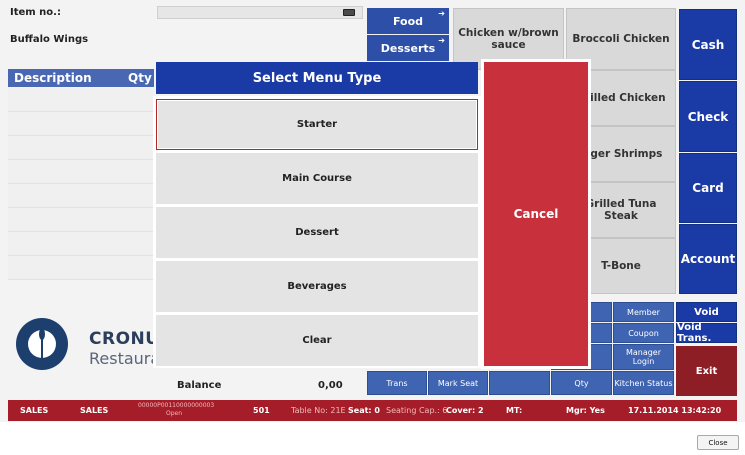  I want to click on trans-button: Trans, so click(397, 383).